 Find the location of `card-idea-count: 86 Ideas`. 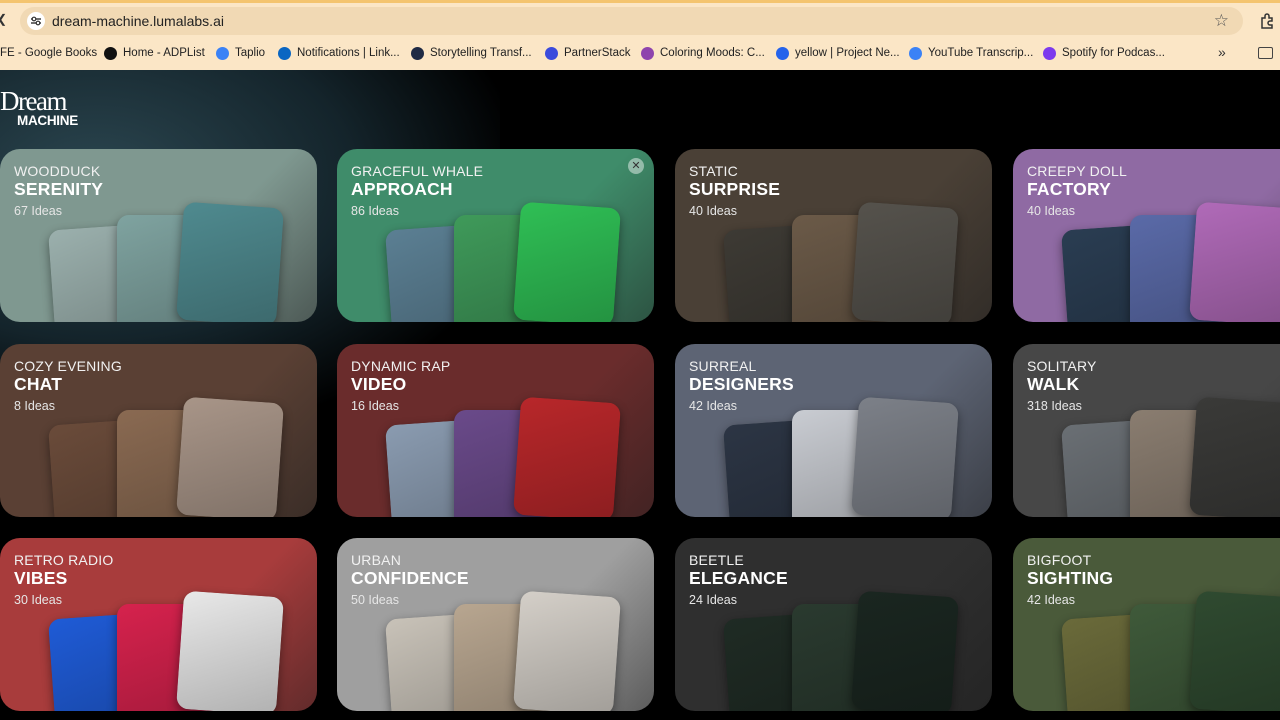

card-idea-count: 86 Ideas is located at coordinates (375, 211).